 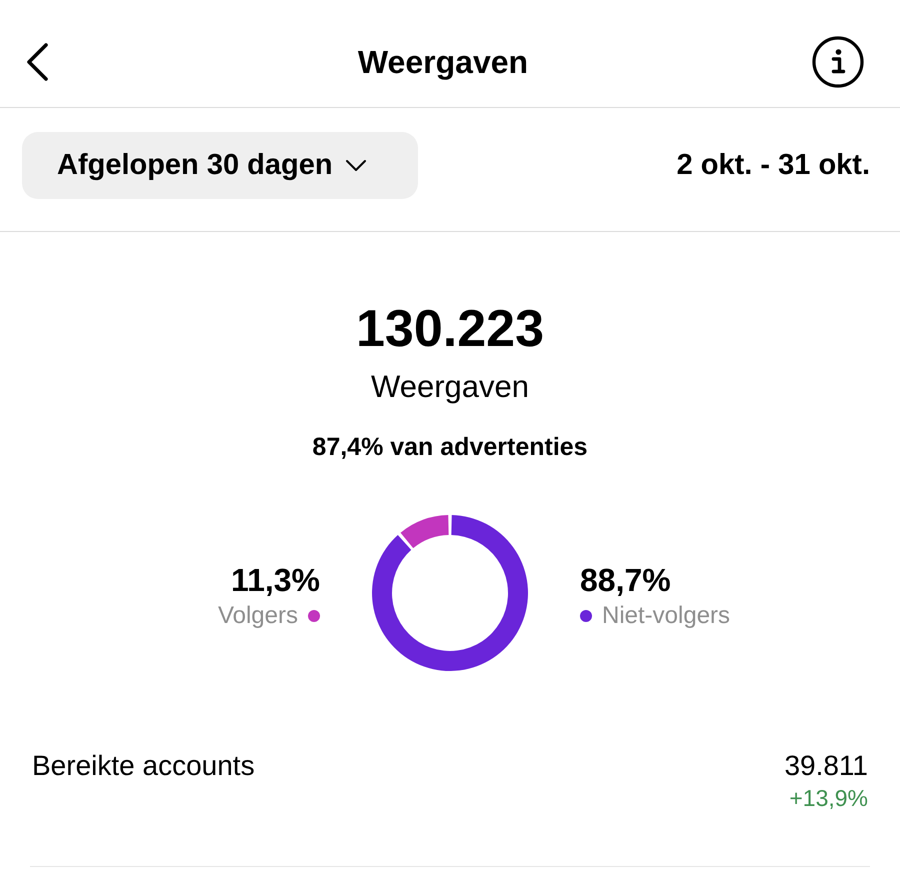 I want to click on legend-value: 88,7%, so click(x=625, y=579).